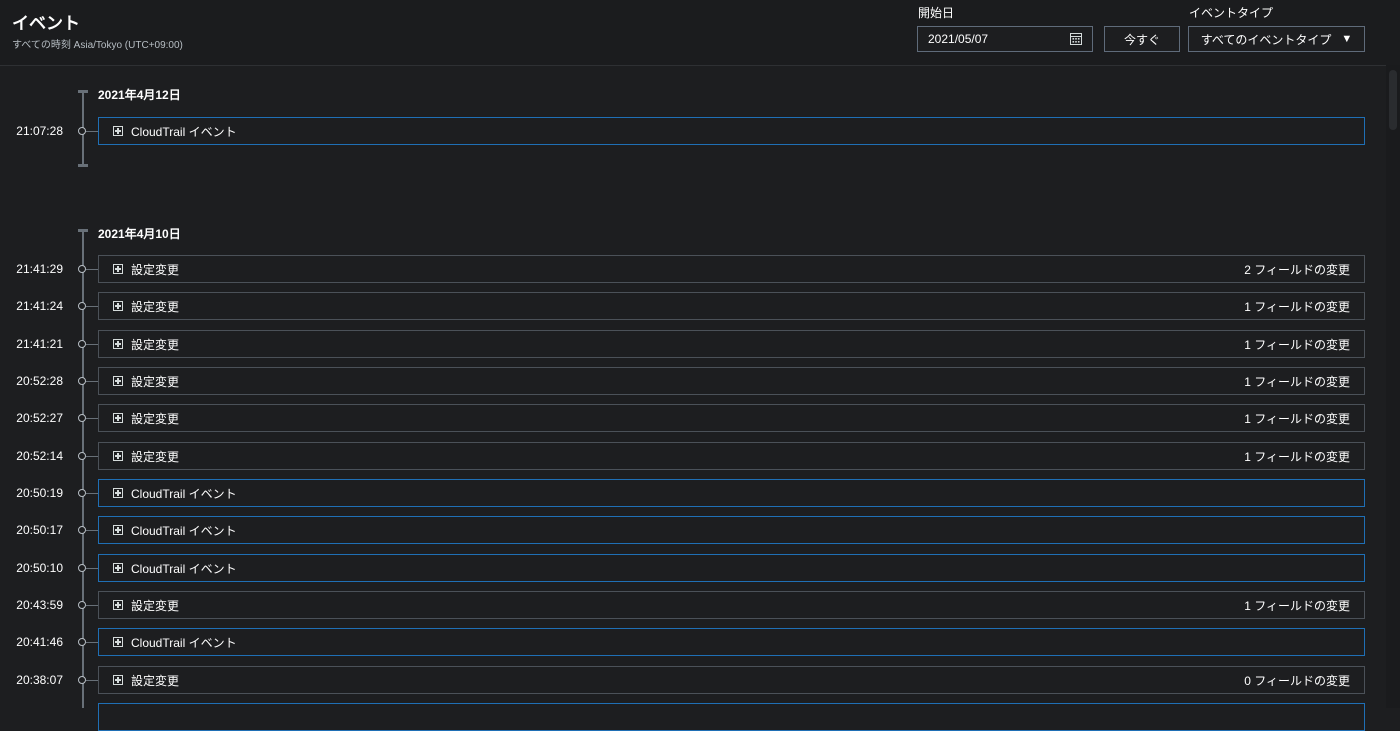  I want to click on event-time: 20:50:10, so click(39, 568).